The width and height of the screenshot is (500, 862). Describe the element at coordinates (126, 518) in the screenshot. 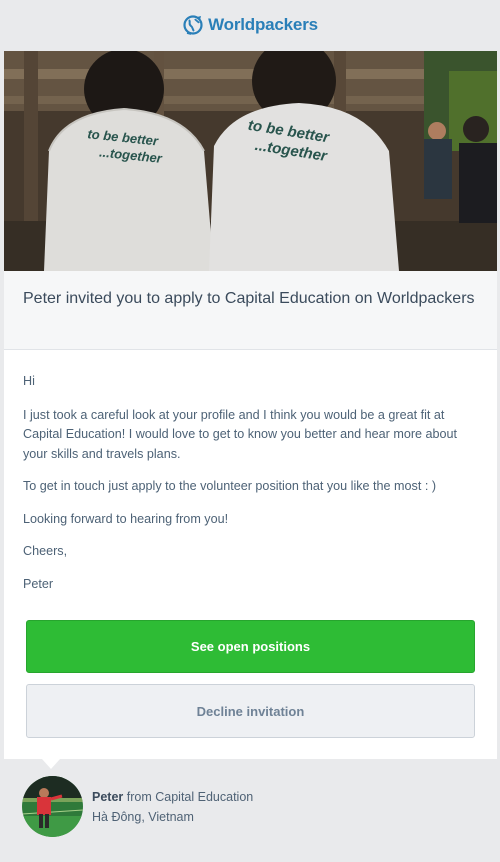

I see `message-paragraph-3: Looking forward to hearing from you!` at that location.